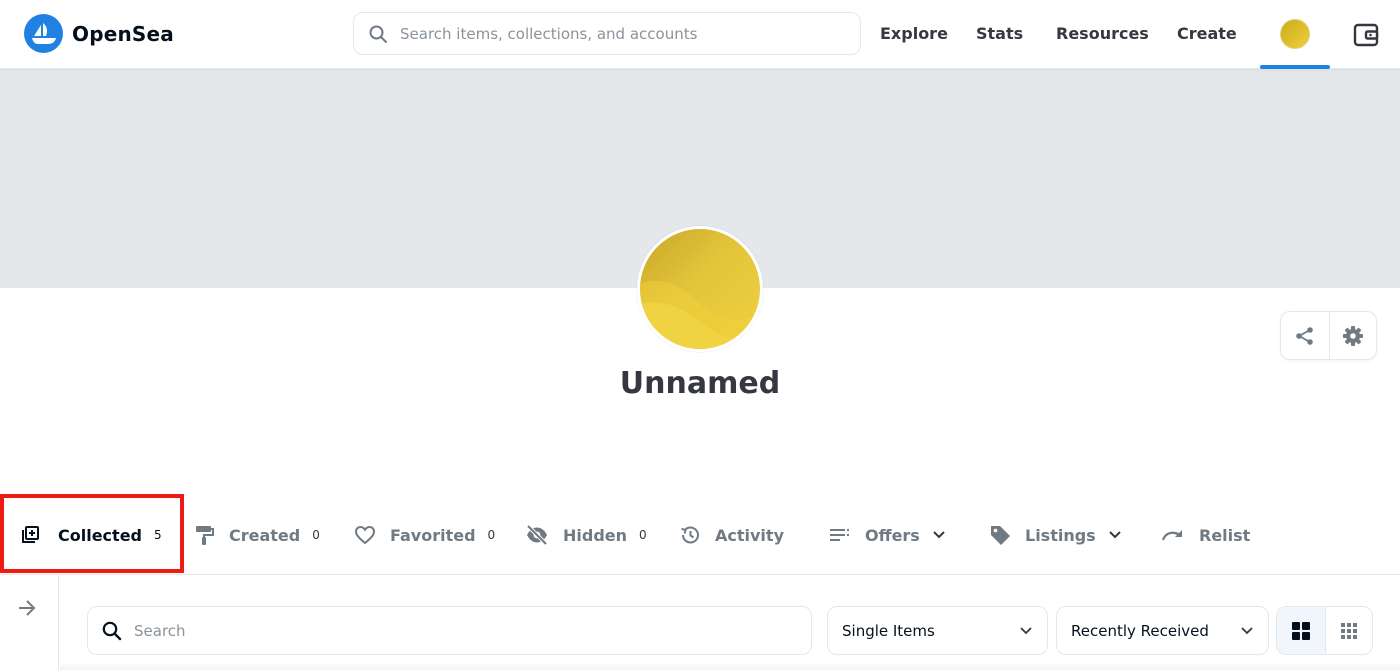 Image resolution: width=1400 pixels, height=670 pixels. I want to click on settings-button, so click(1352, 335).